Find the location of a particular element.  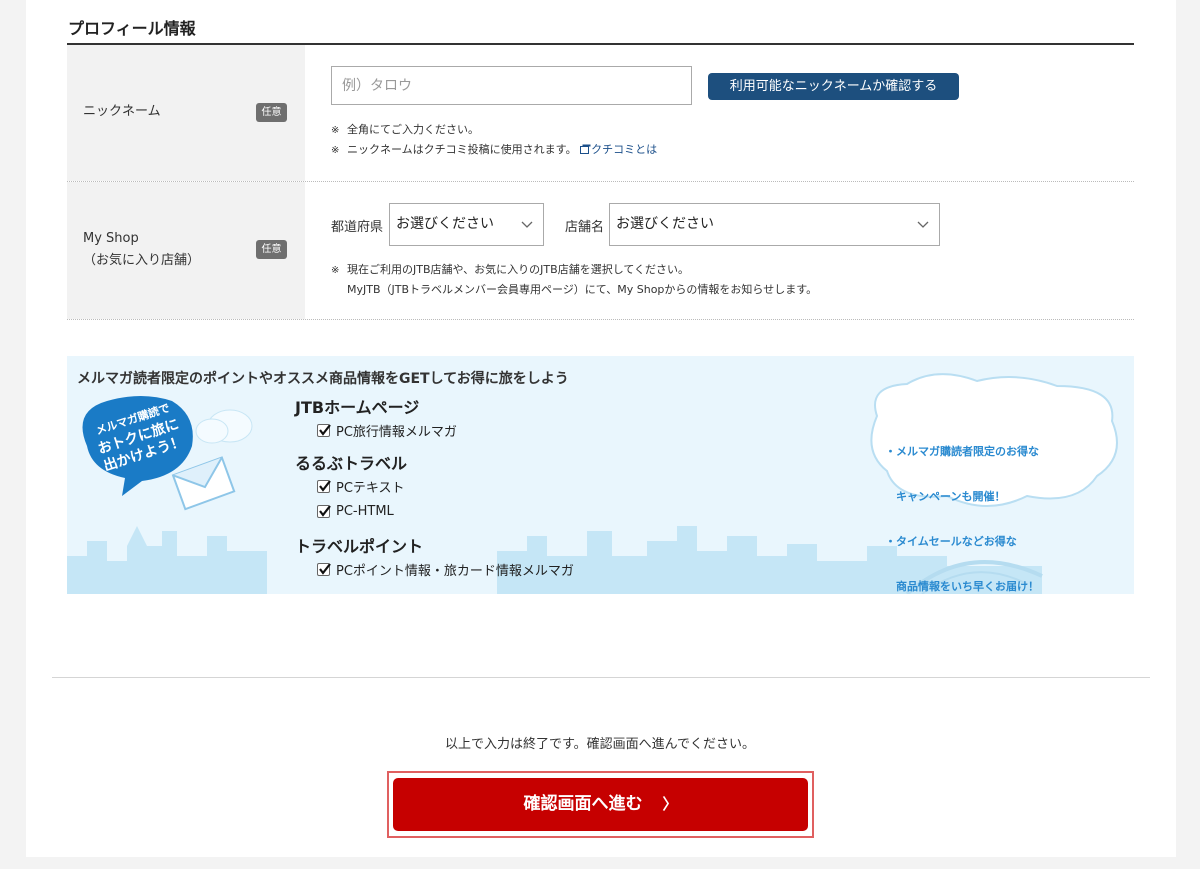

store-select-value: お選びください is located at coordinates (665, 224).